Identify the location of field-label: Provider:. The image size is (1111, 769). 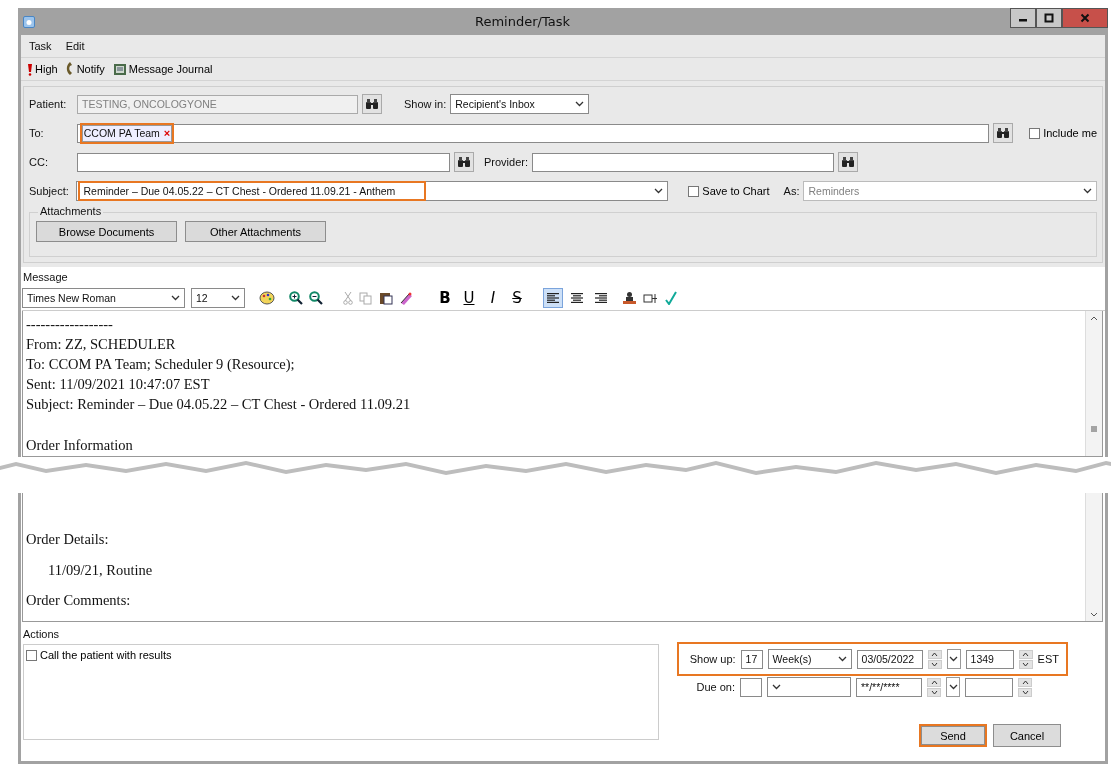
(506, 162).